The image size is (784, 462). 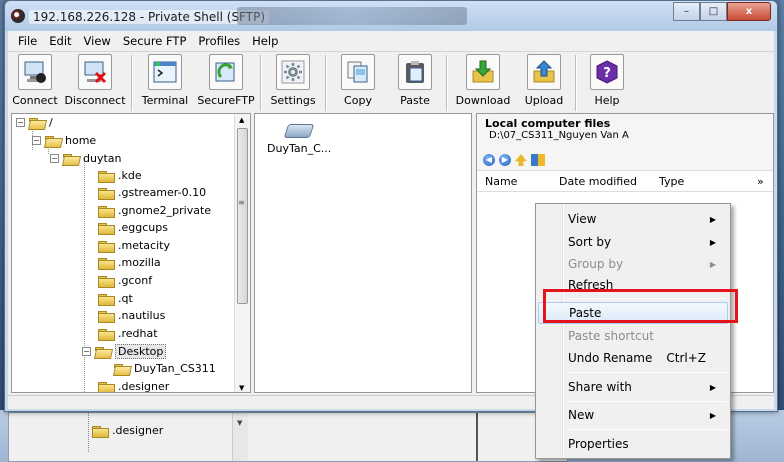 I want to click on disconnect-button: Disconnect, so click(x=95, y=79).